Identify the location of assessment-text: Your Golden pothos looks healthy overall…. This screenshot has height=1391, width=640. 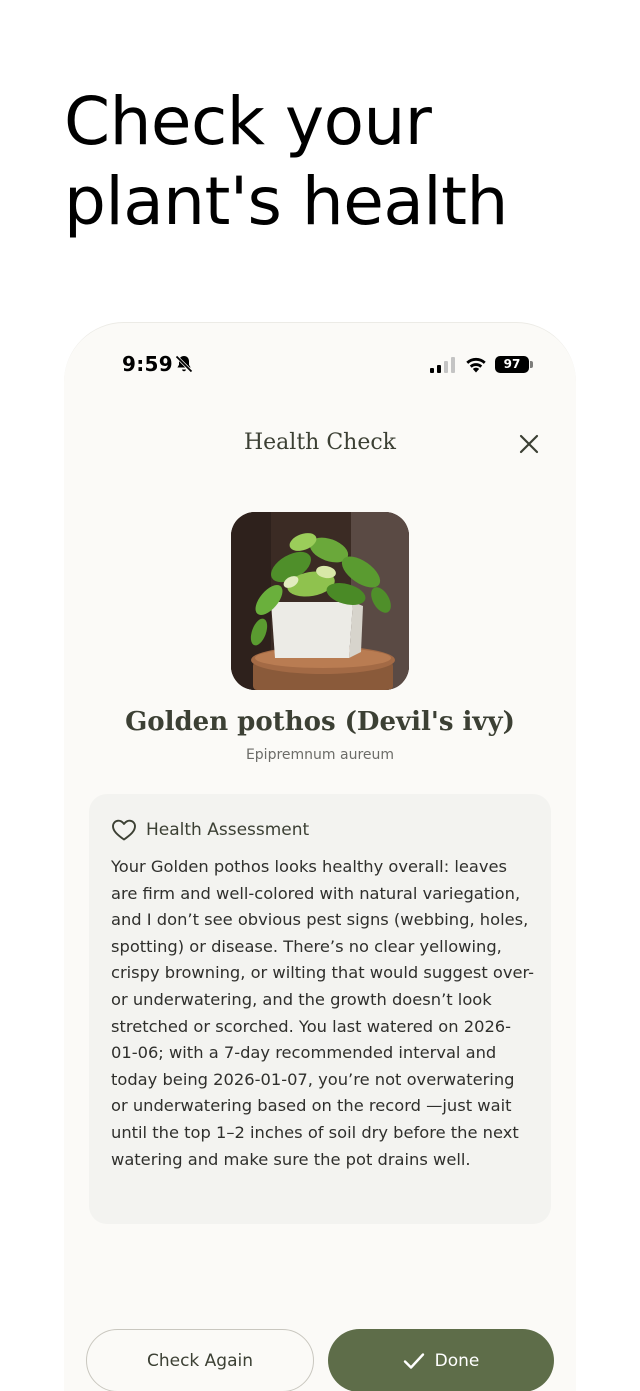
(323, 1013).